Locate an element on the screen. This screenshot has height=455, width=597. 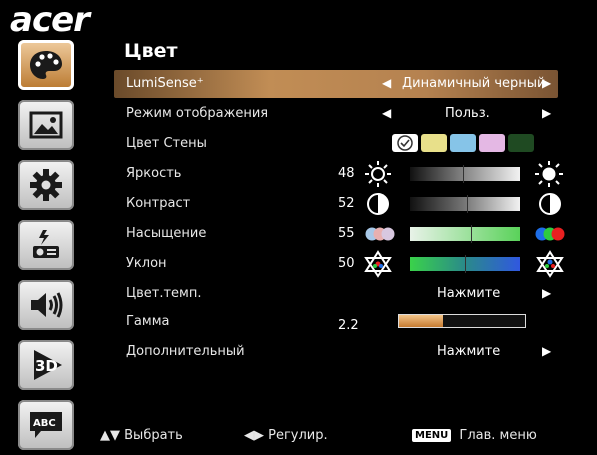
sidebar-item-3d: 3D is located at coordinates (46, 365).